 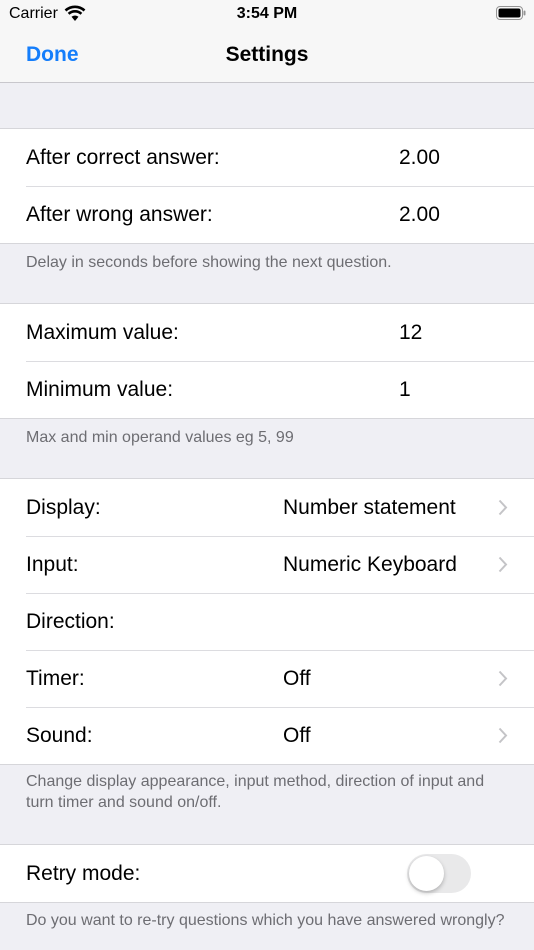 I want to click on navigation-bar: Done Settings, so click(x=267, y=56).